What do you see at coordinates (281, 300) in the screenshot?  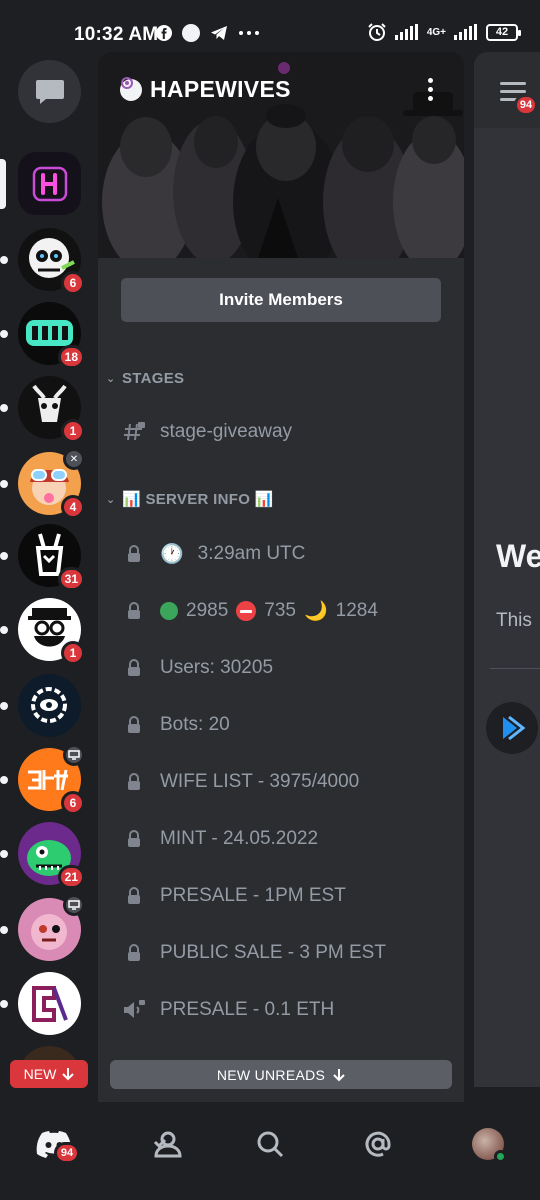 I see `invite-members-button: Invite Members` at bounding box center [281, 300].